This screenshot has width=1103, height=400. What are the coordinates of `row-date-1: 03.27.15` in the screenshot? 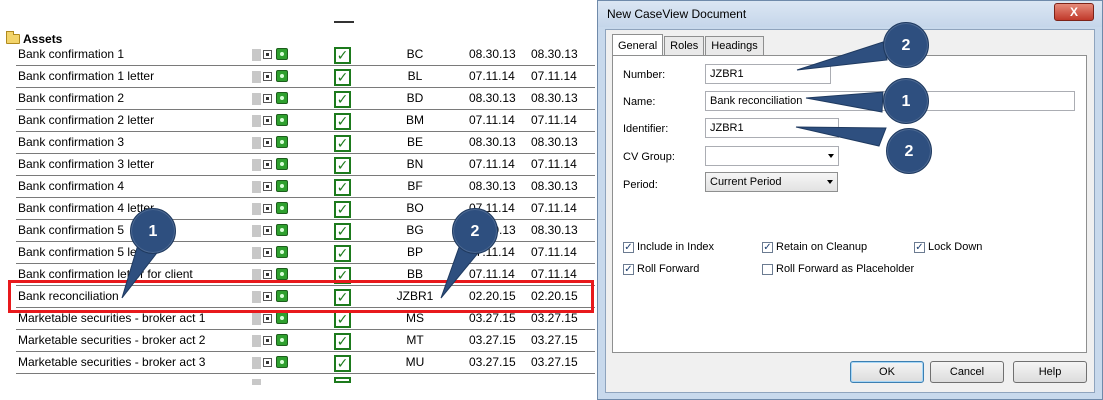 It's located at (492, 340).